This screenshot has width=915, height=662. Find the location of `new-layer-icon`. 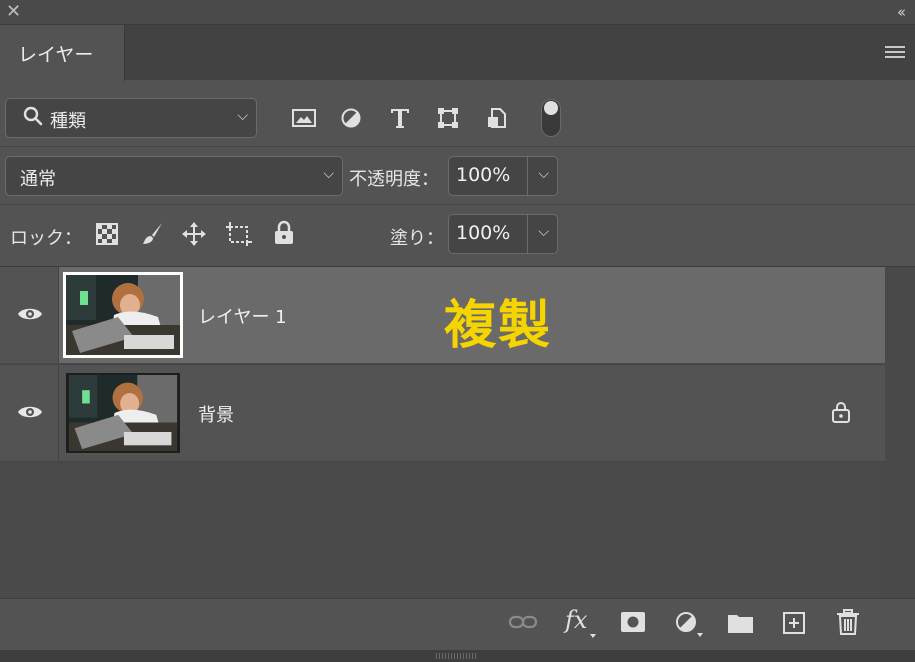

new-layer-icon is located at coordinates (794, 623).